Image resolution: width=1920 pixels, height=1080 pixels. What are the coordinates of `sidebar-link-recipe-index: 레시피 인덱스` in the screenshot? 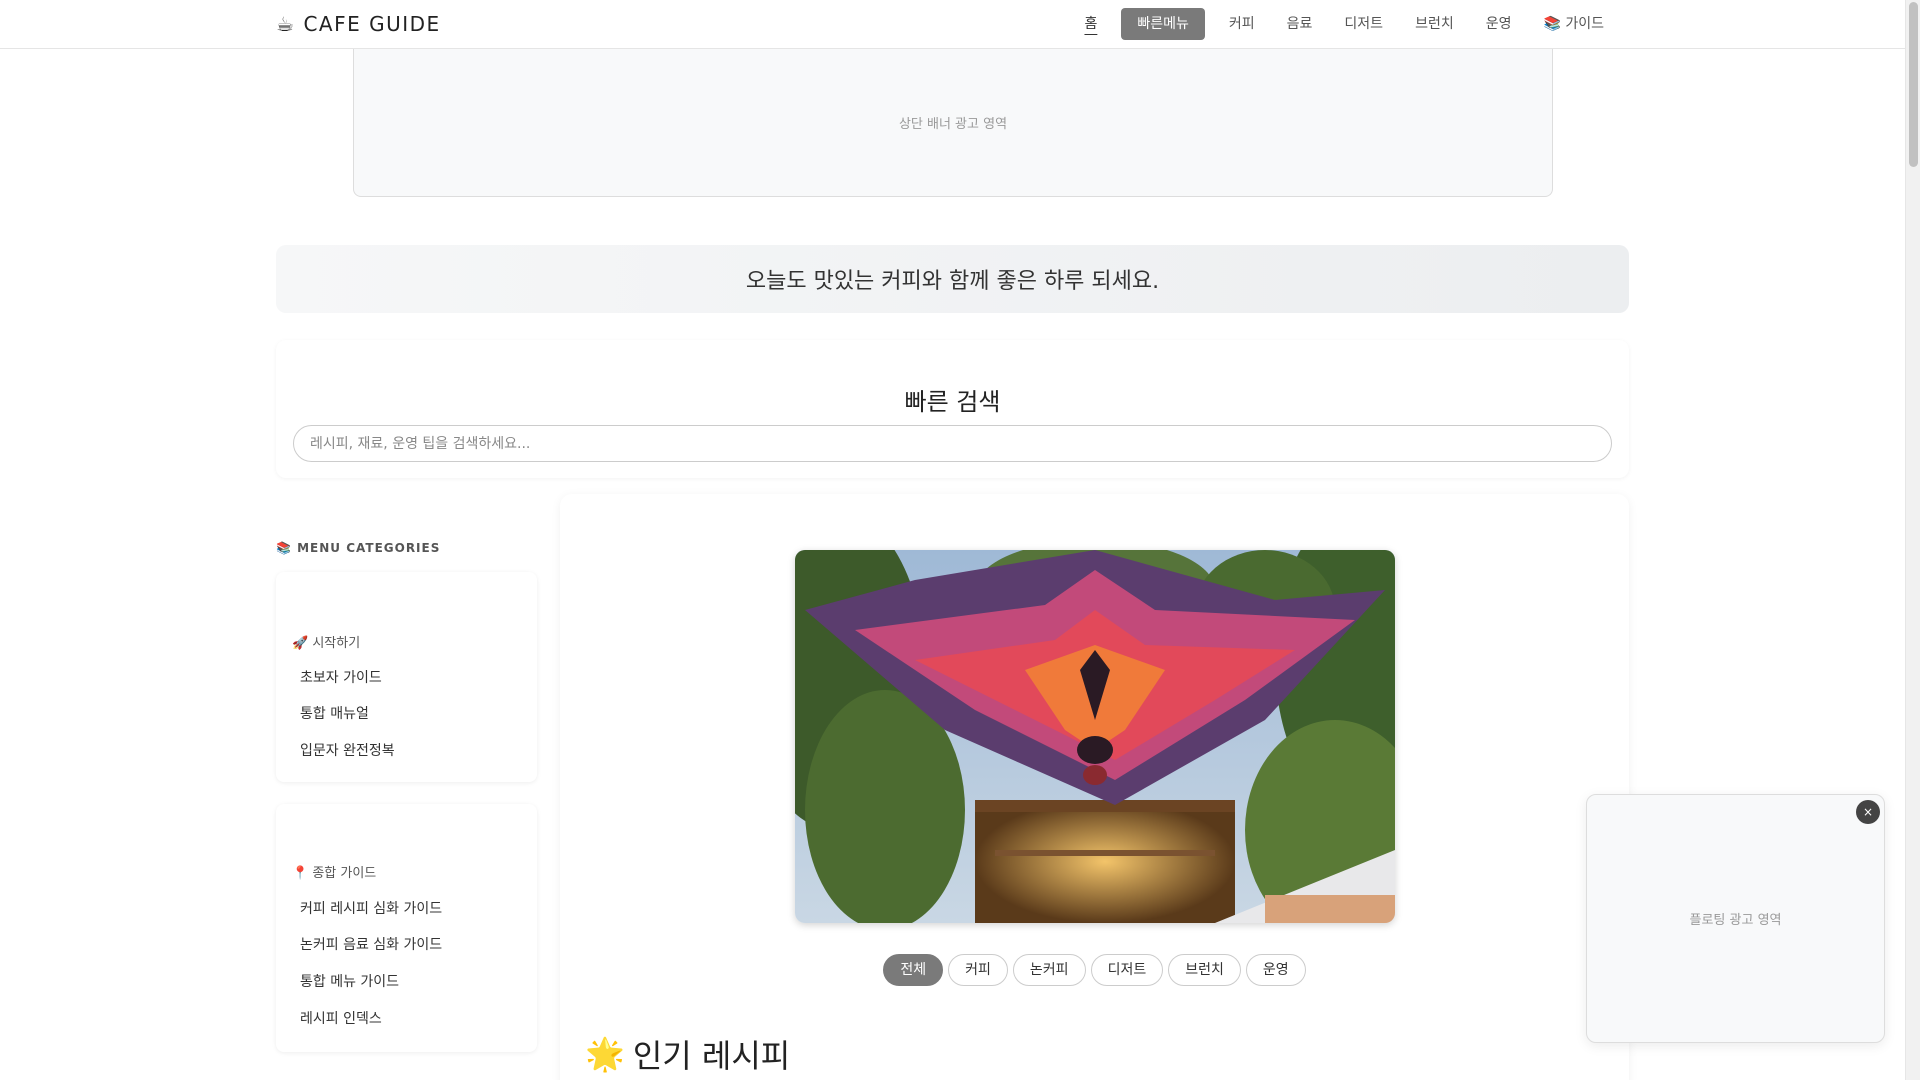 It's located at (341, 1018).